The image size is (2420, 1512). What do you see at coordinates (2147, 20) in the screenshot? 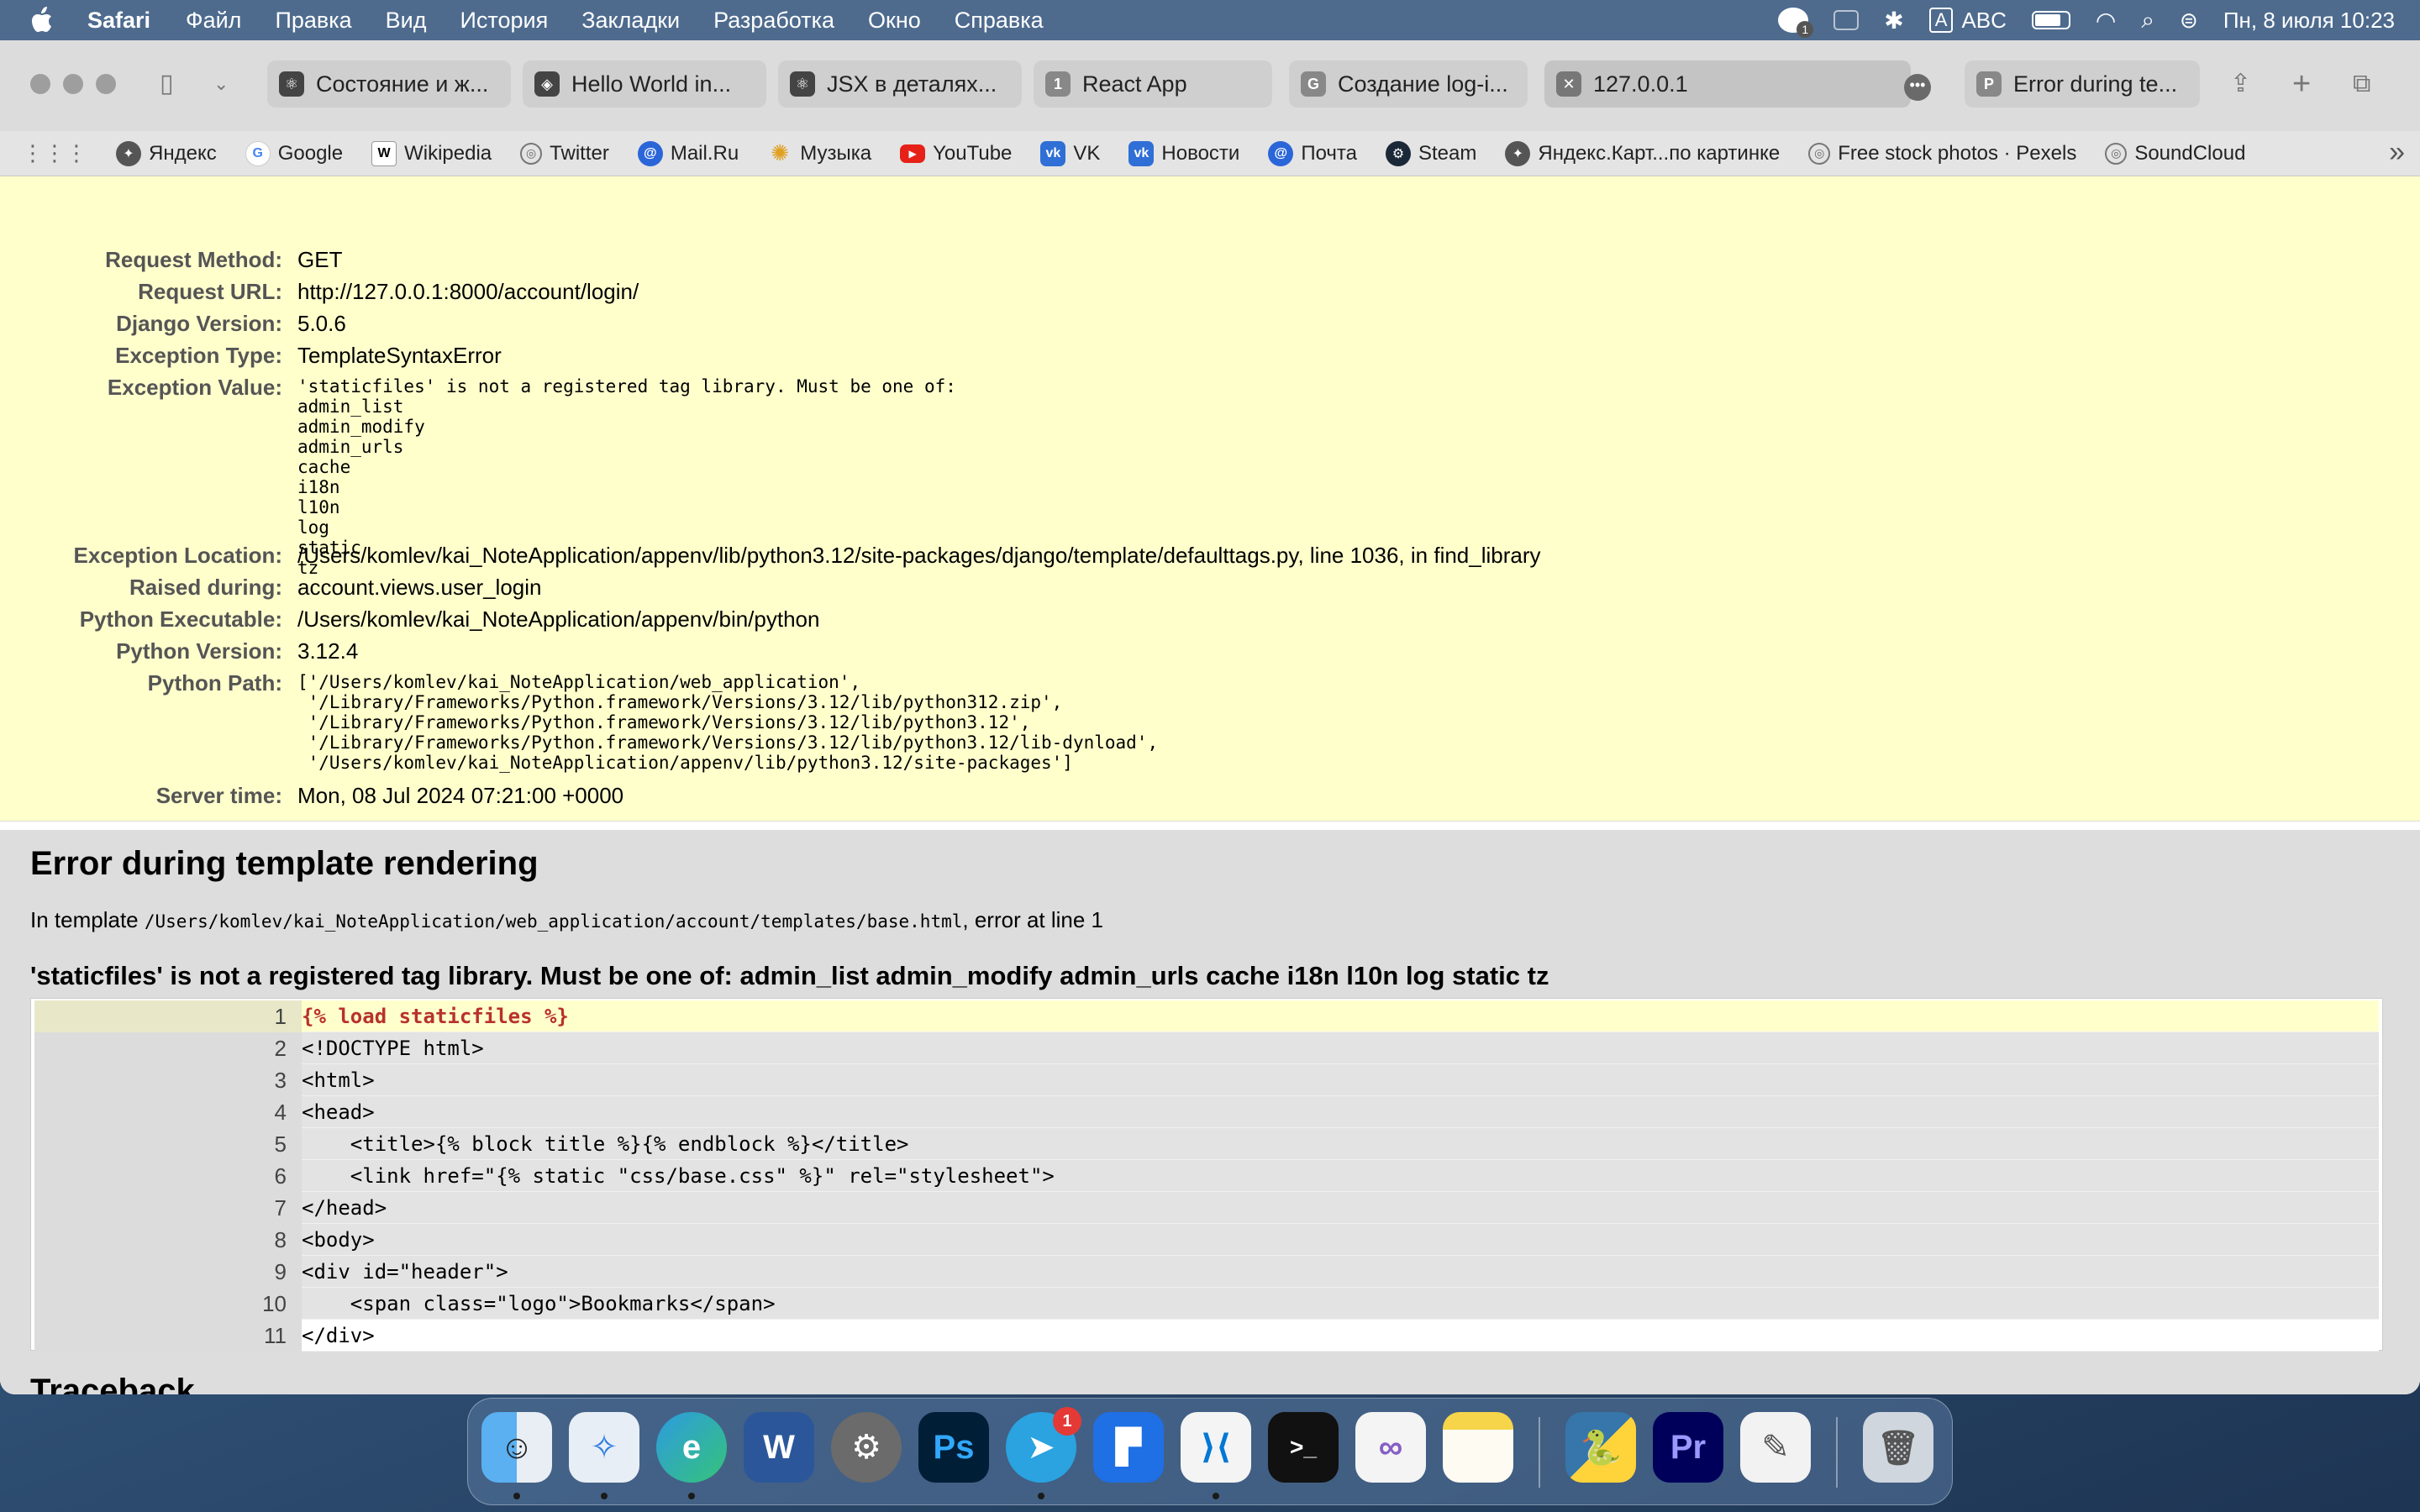
I see `search-icon: ⌕` at bounding box center [2147, 20].